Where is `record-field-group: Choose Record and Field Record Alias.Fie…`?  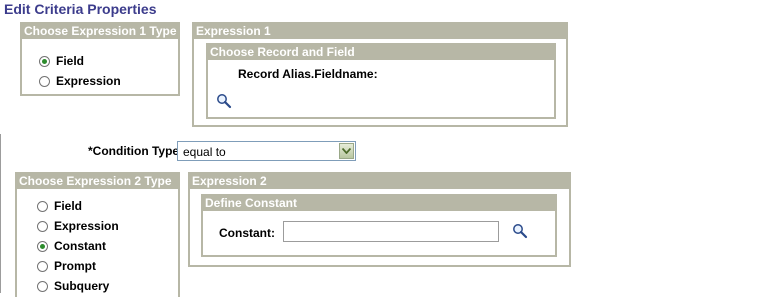 record-field-group: Choose Record and Field Record Alias.Fie… is located at coordinates (381, 81).